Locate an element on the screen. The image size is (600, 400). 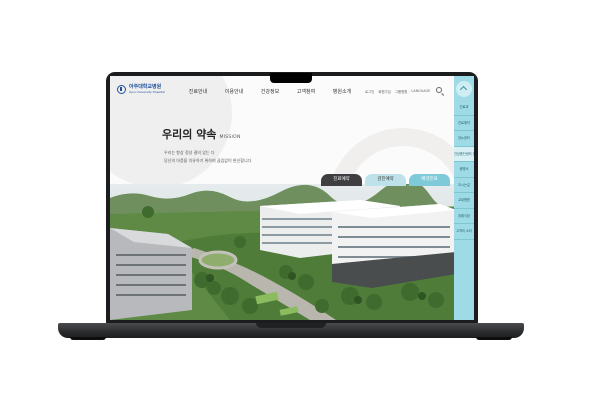
page-title: 우리의 약속 MISSION is located at coordinates (201, 134).